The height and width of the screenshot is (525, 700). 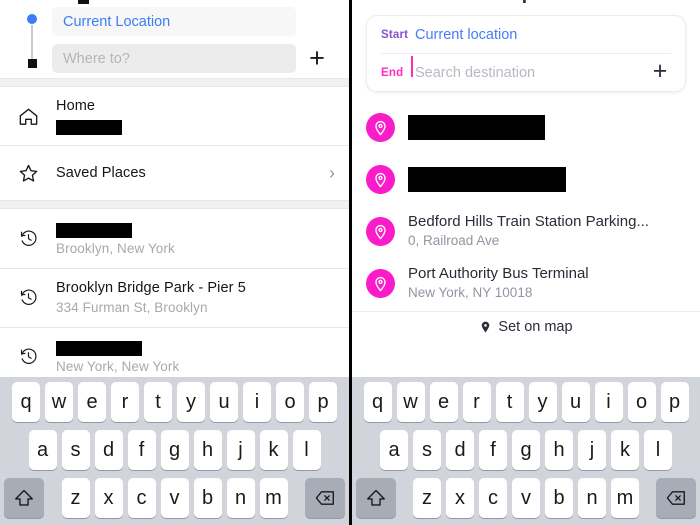 What do you see at coordinates (392, 72) in the screenshot?
I see `end-tag-label: End` at bounding box center [392, 72].